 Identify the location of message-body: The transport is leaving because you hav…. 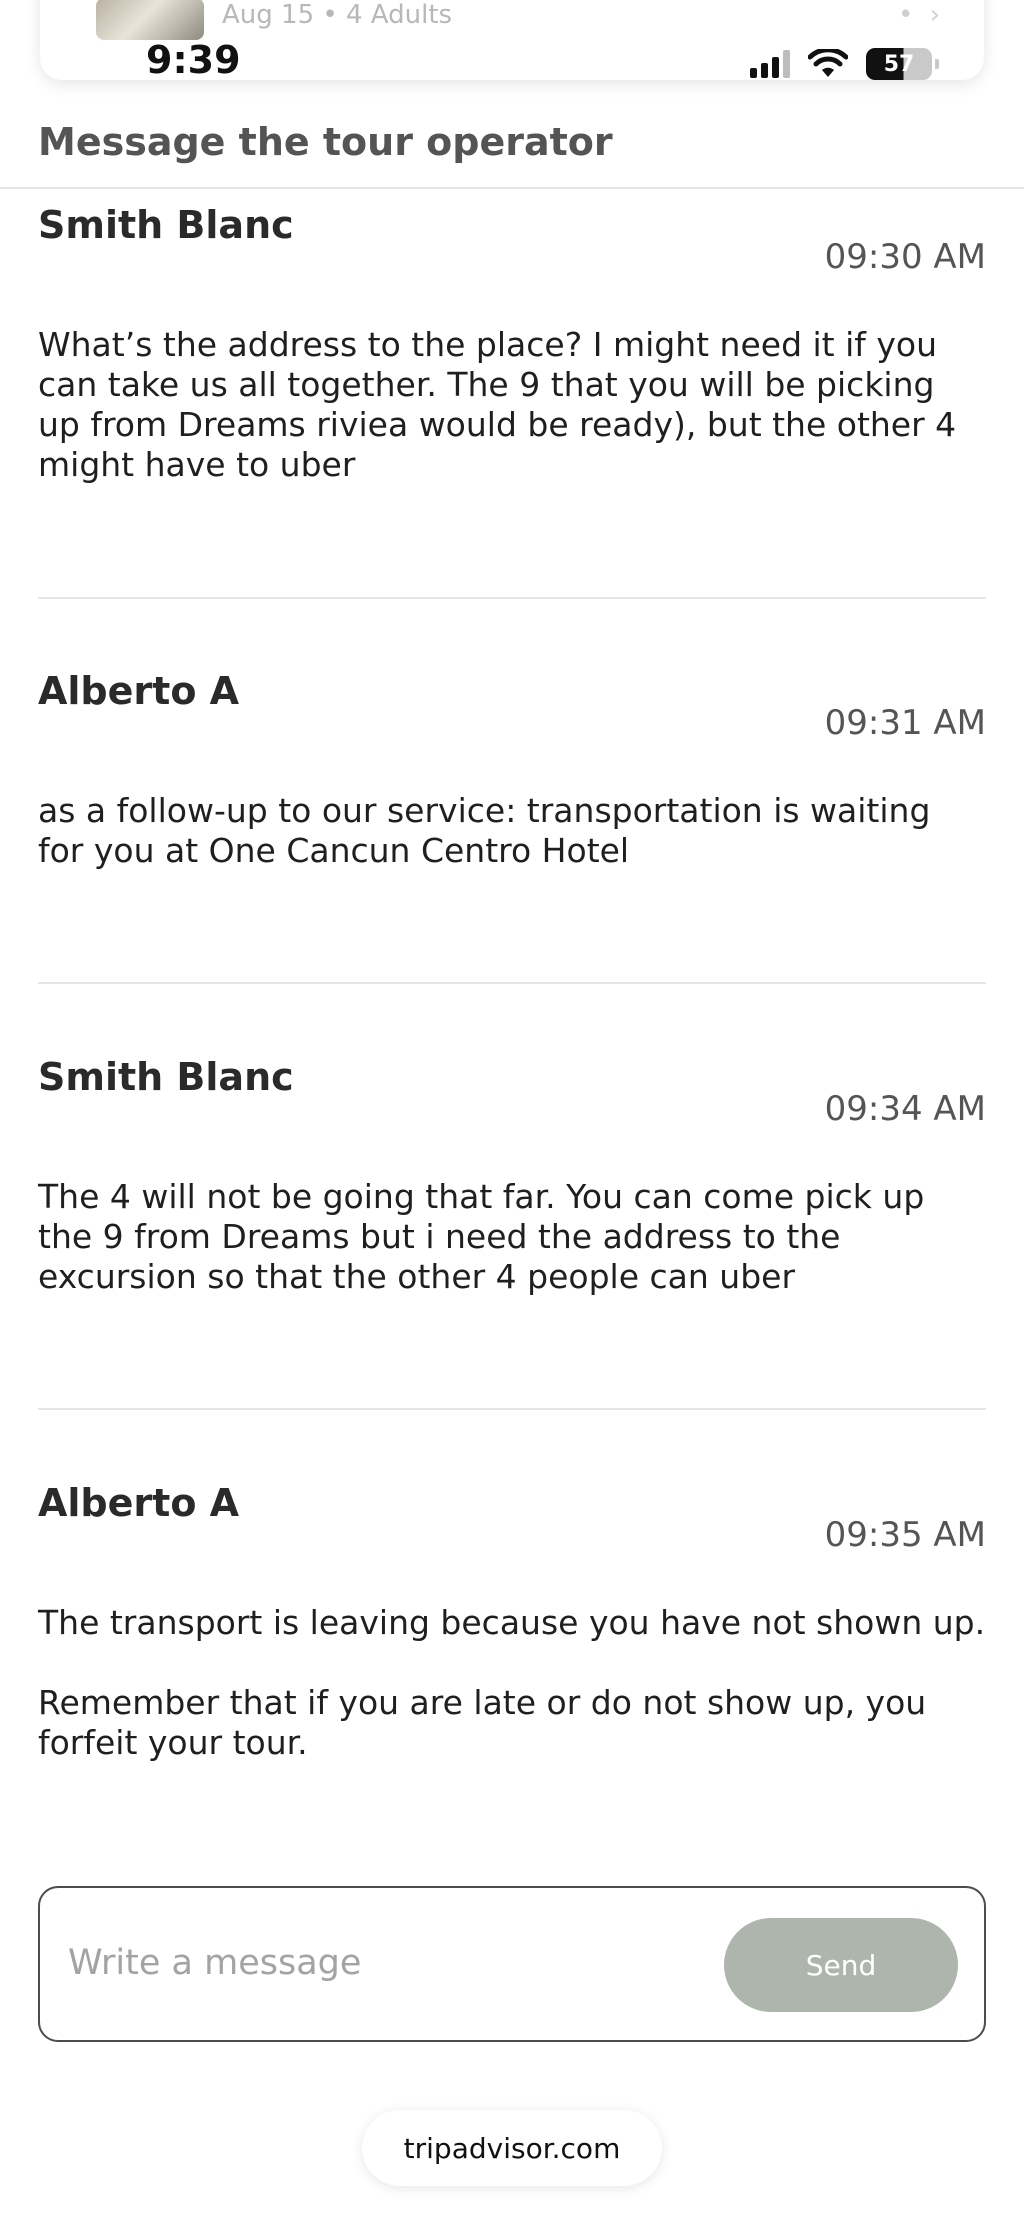
(512, 1682).